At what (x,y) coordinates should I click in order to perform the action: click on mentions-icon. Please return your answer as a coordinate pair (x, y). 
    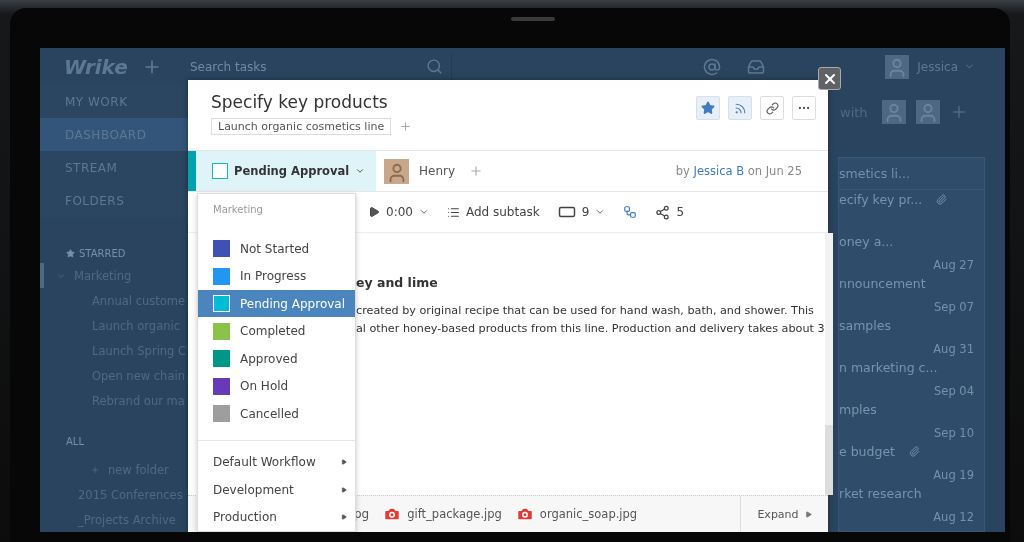
    Looking at the image, I should click on (712, 66).